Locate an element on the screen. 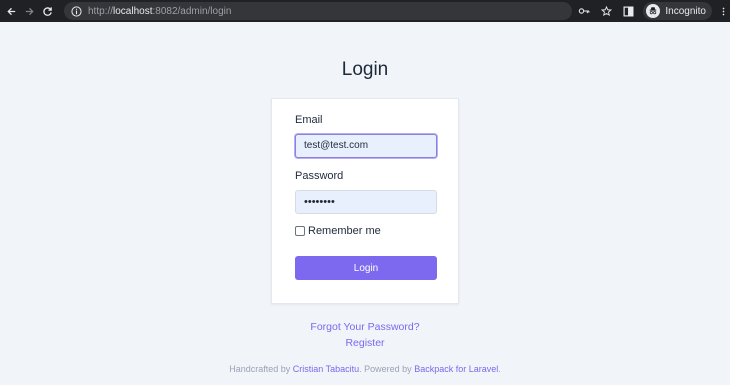  incognito-icon is located at coordinates (653, 11).